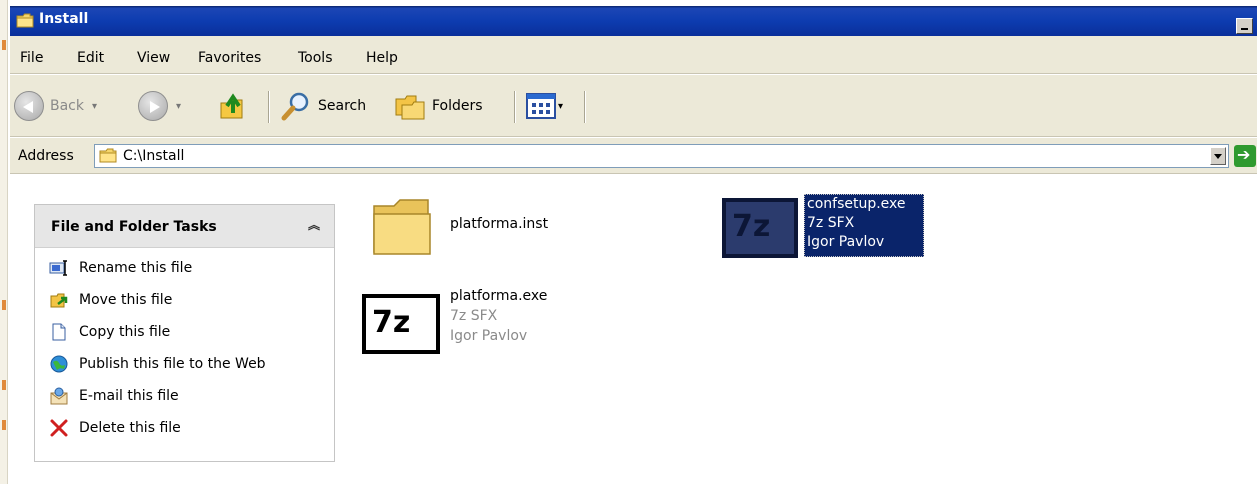  I want to click on views-icon, so click(541, 106).